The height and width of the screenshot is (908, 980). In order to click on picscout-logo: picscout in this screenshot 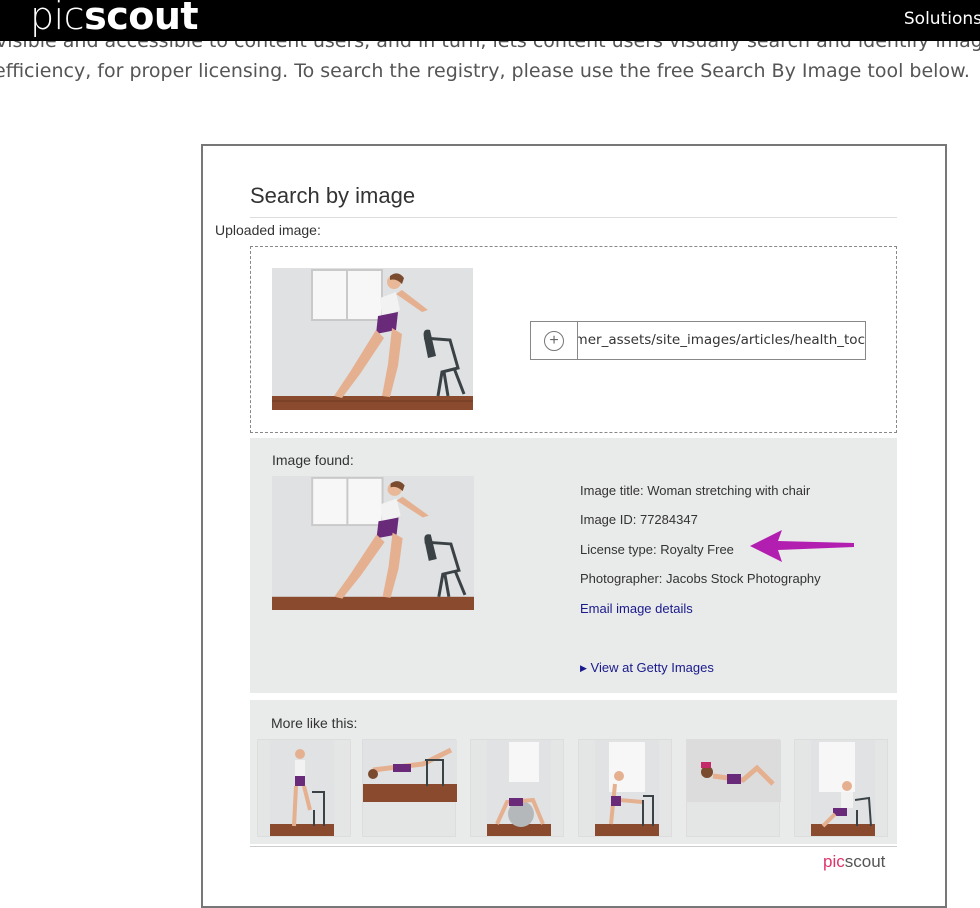, I will do `click(114, 19)`.